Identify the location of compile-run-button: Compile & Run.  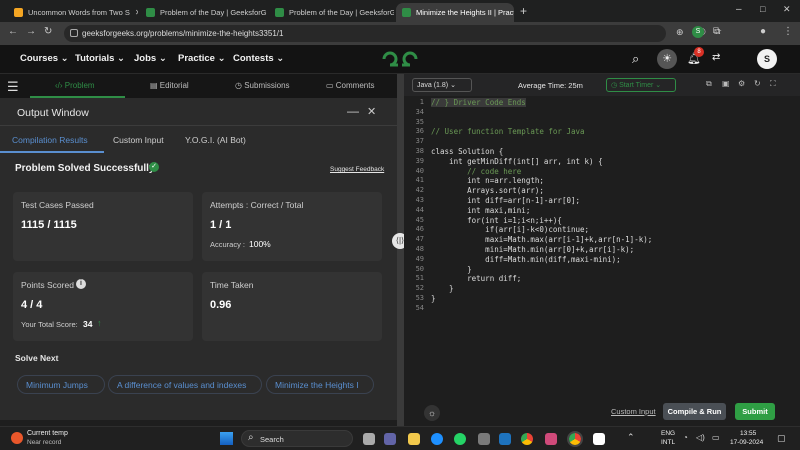
(694, 411).